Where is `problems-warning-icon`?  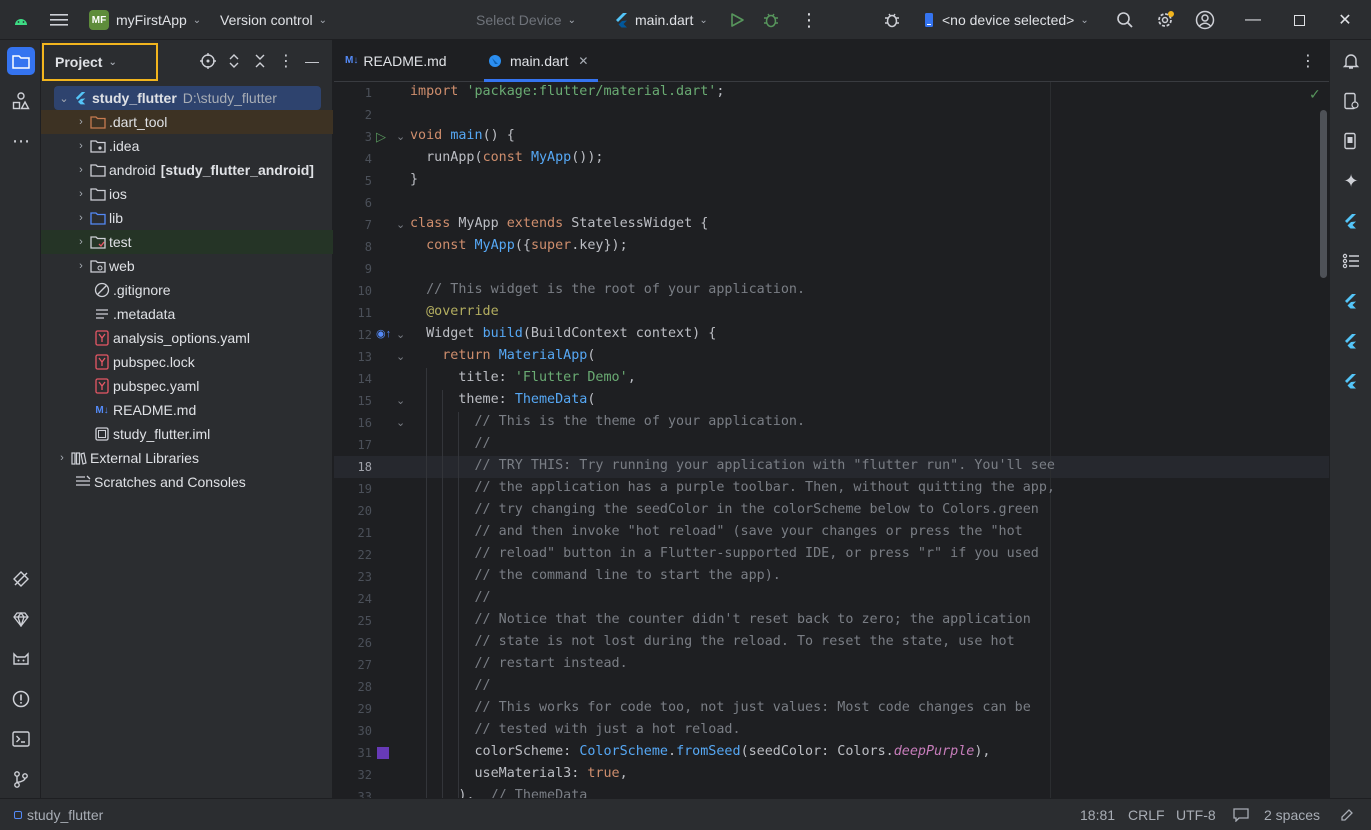 problems-warning-icon is located at coordinates (21, 699).